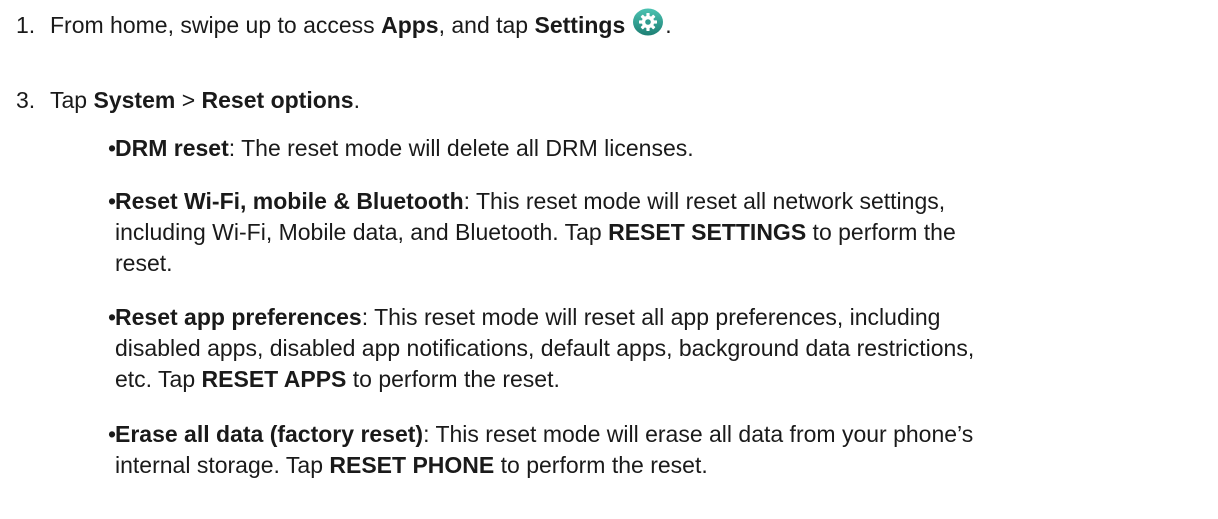  Describe the element at coordinates (134, 100) in the screenshot. I see `step-bold-system: System` at that location.